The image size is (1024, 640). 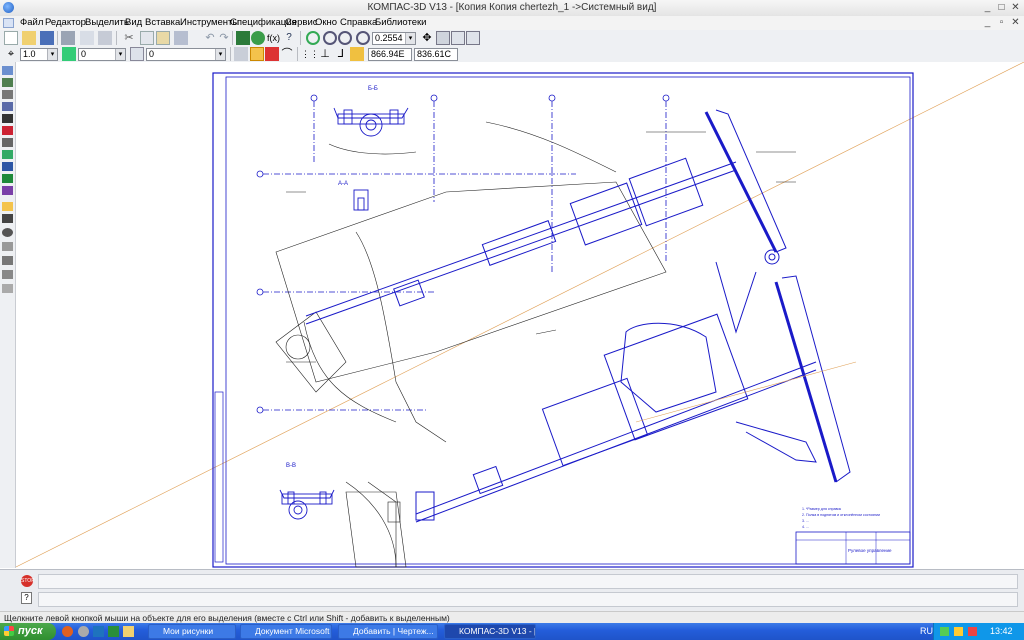 I want to click on language-indicator: RU, so click(x=926, y=631).